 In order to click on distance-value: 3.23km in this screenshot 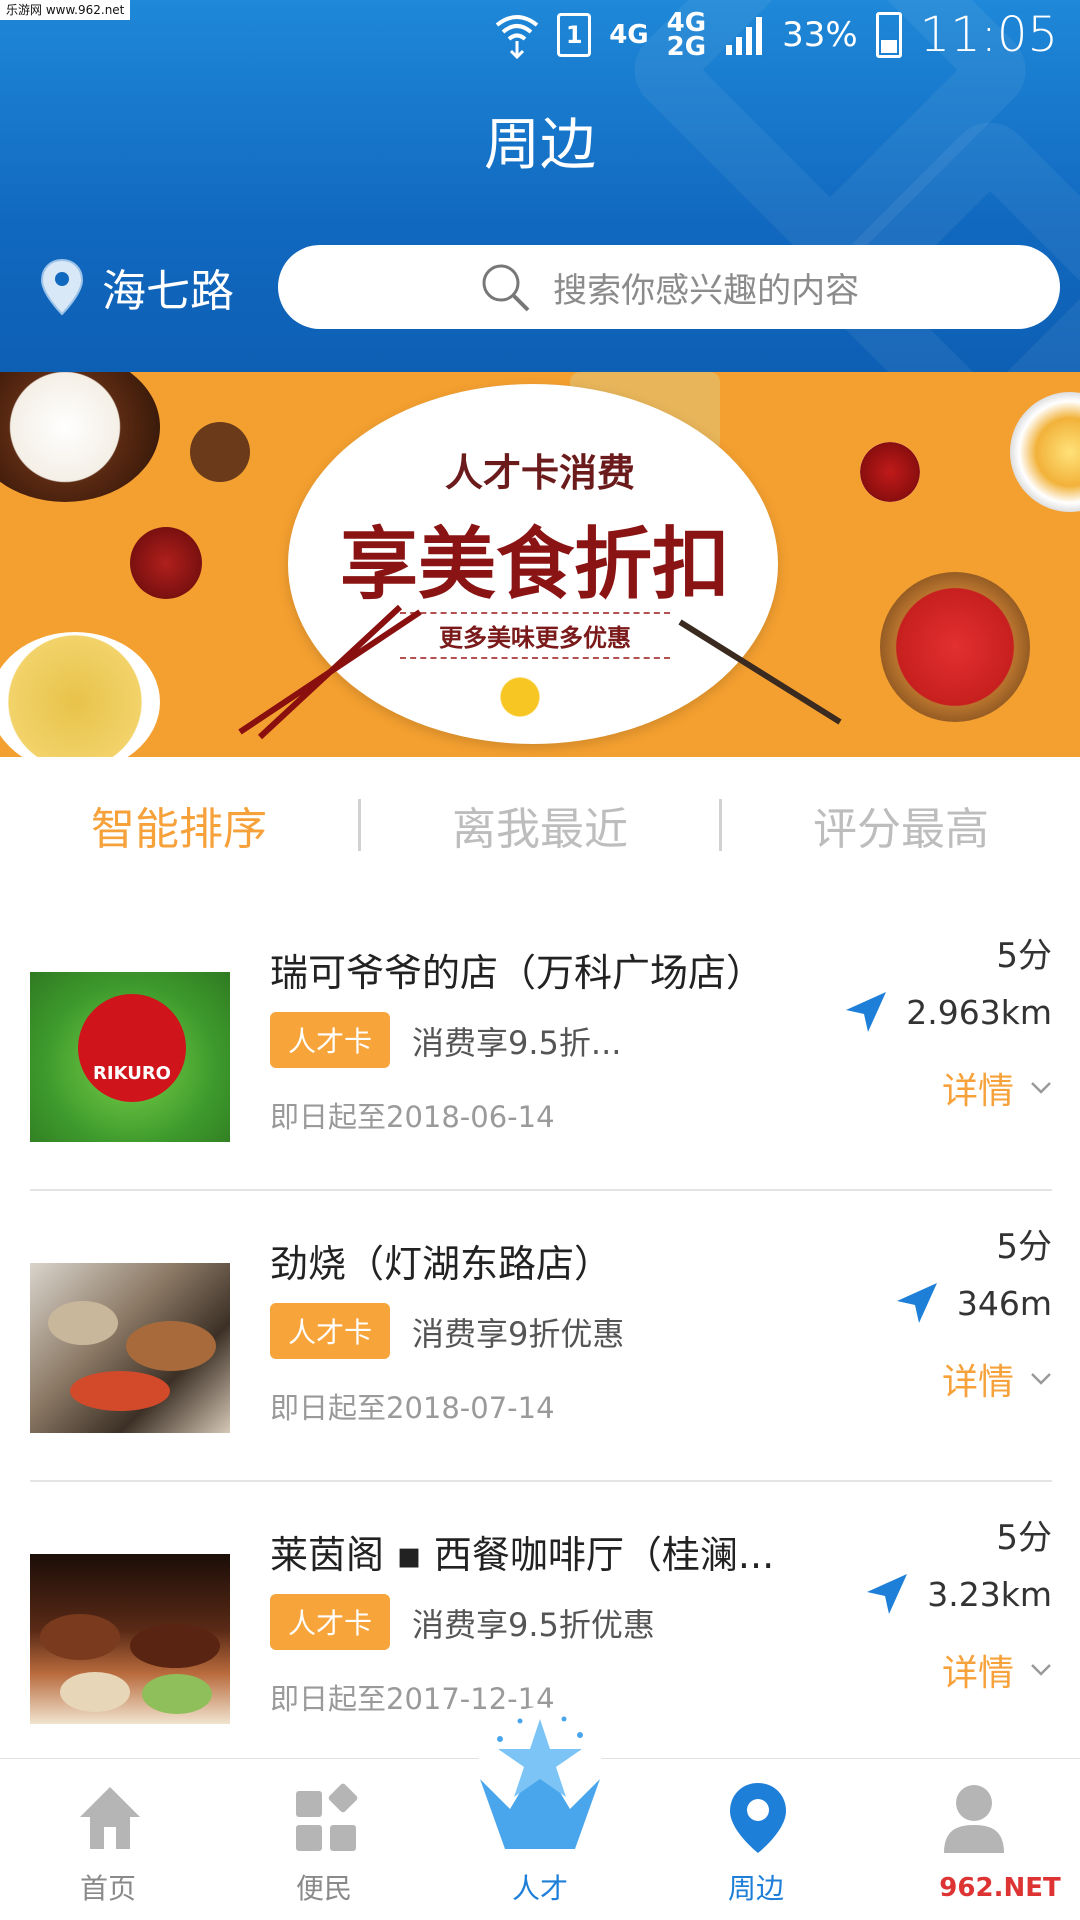, I will do `click(989, 1594)`.